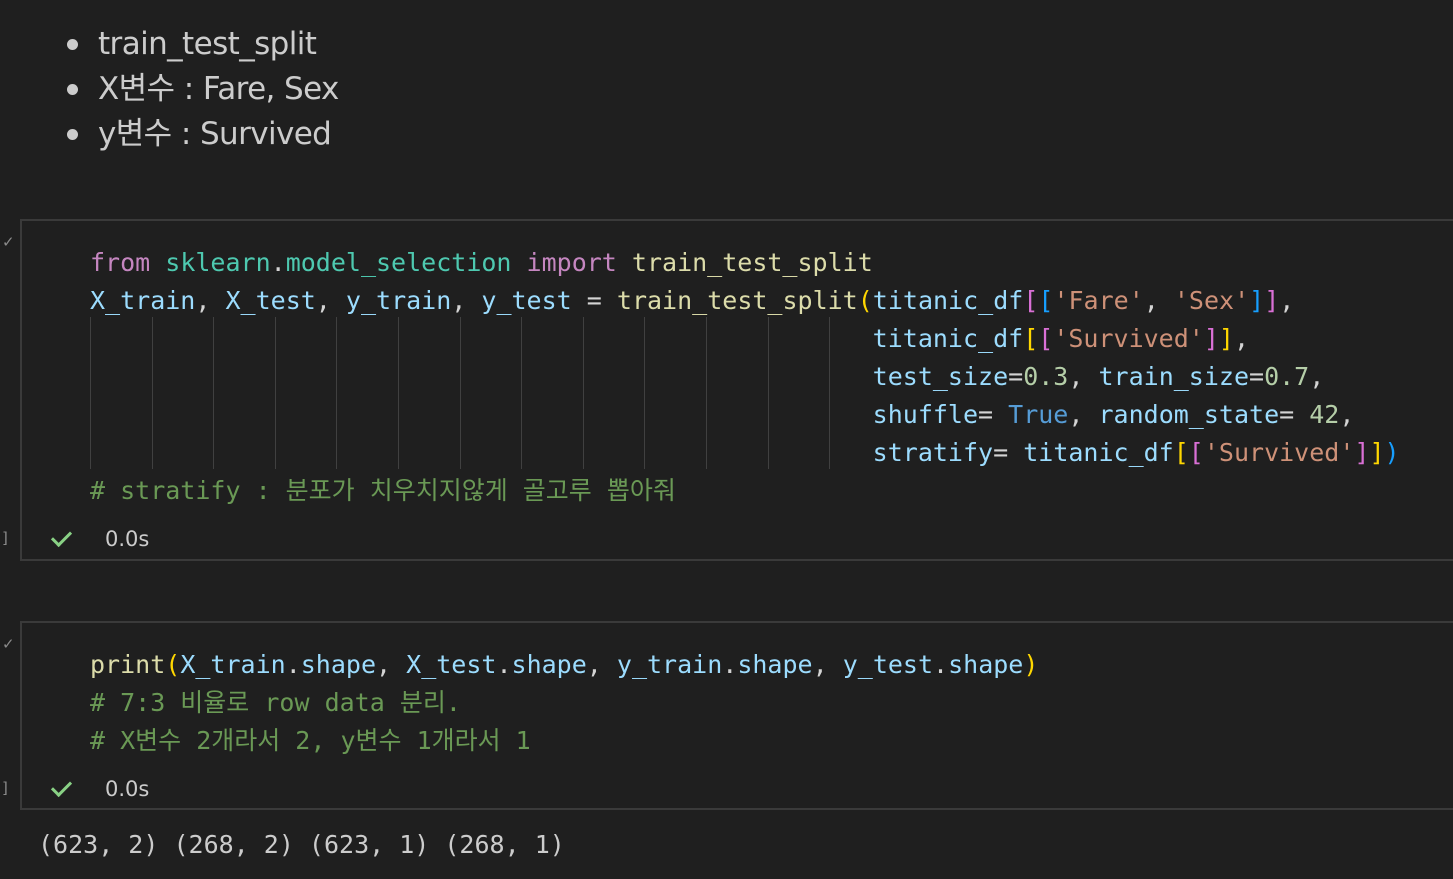 The image size is (1453, 879). What do you see at coordinates (310, 740) in the screenshot?
I see `code-line: # X변수 2개라서 2, y변수 1개라서 1` at bounding box center [310, 740].